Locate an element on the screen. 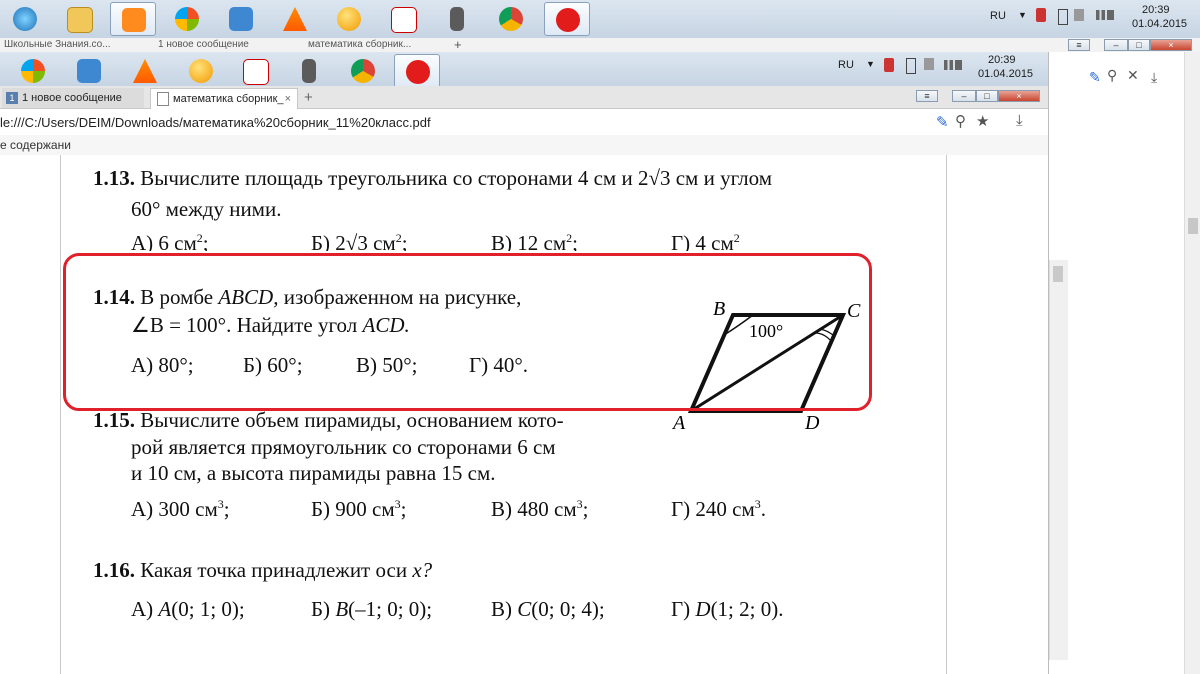 The height and width of the screenshot is (674, 1200). media-player-icon is located at coordinates (133, 19).